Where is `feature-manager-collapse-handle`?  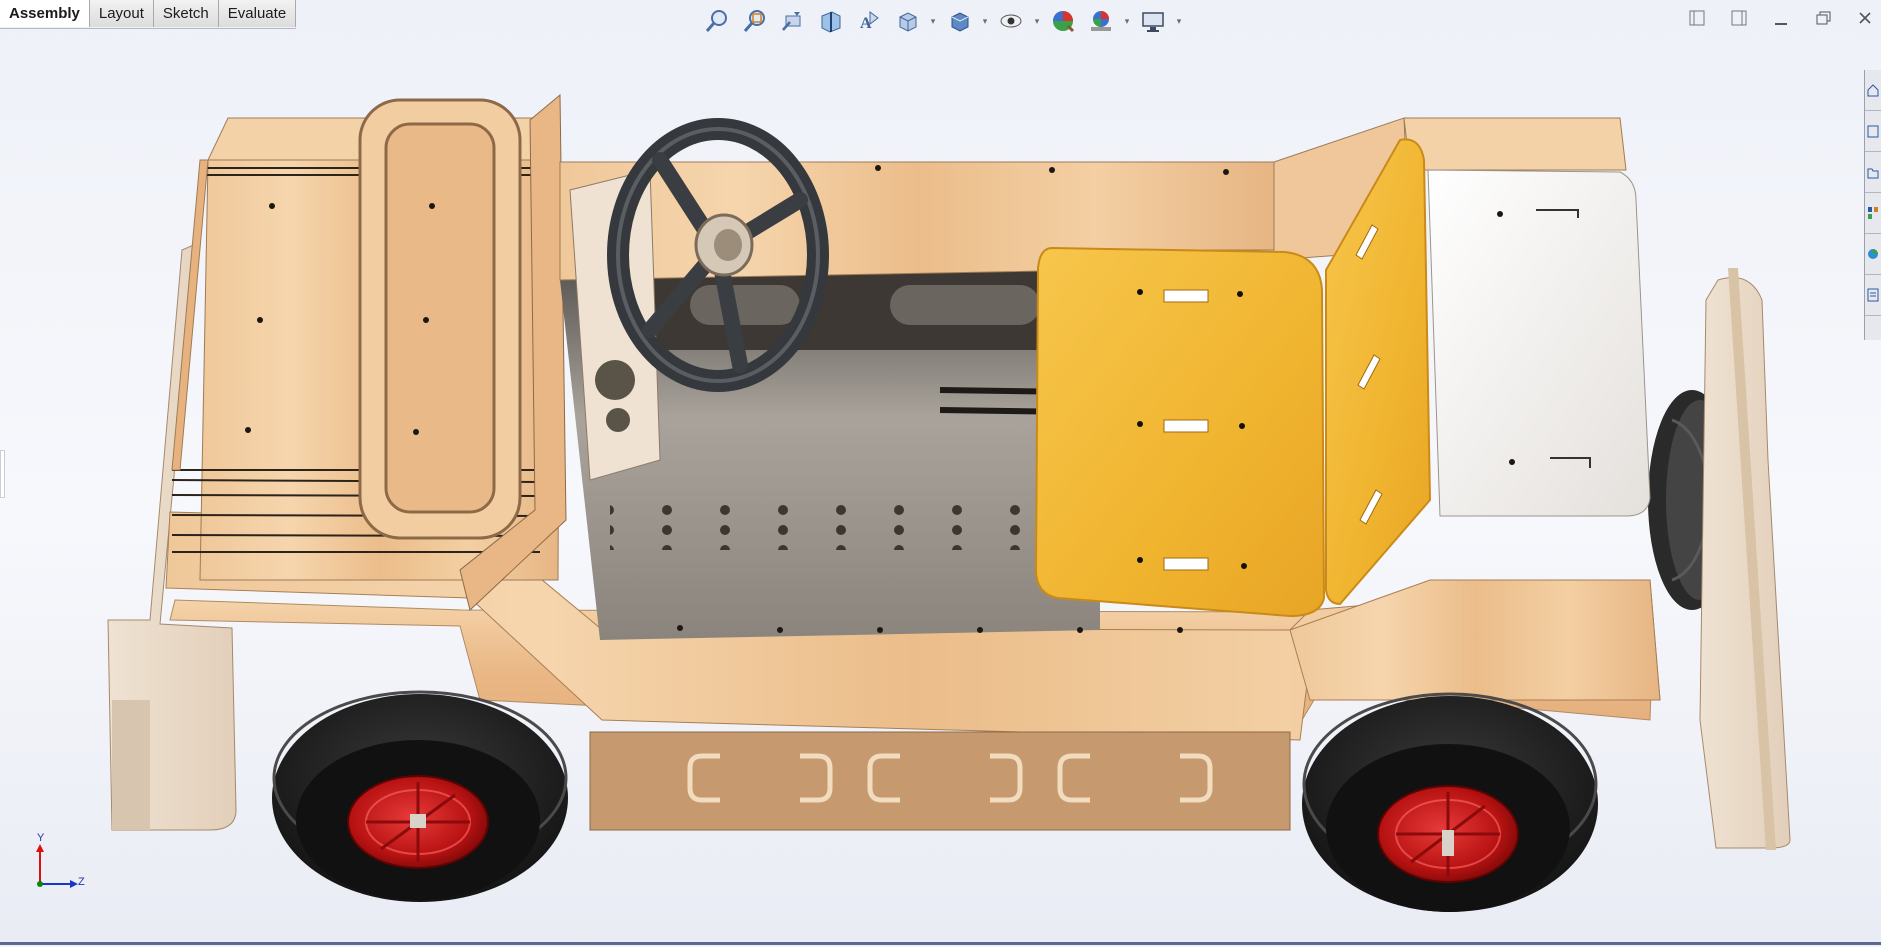
feature-manager-collapse-handle is located at coordinates (2, 474).